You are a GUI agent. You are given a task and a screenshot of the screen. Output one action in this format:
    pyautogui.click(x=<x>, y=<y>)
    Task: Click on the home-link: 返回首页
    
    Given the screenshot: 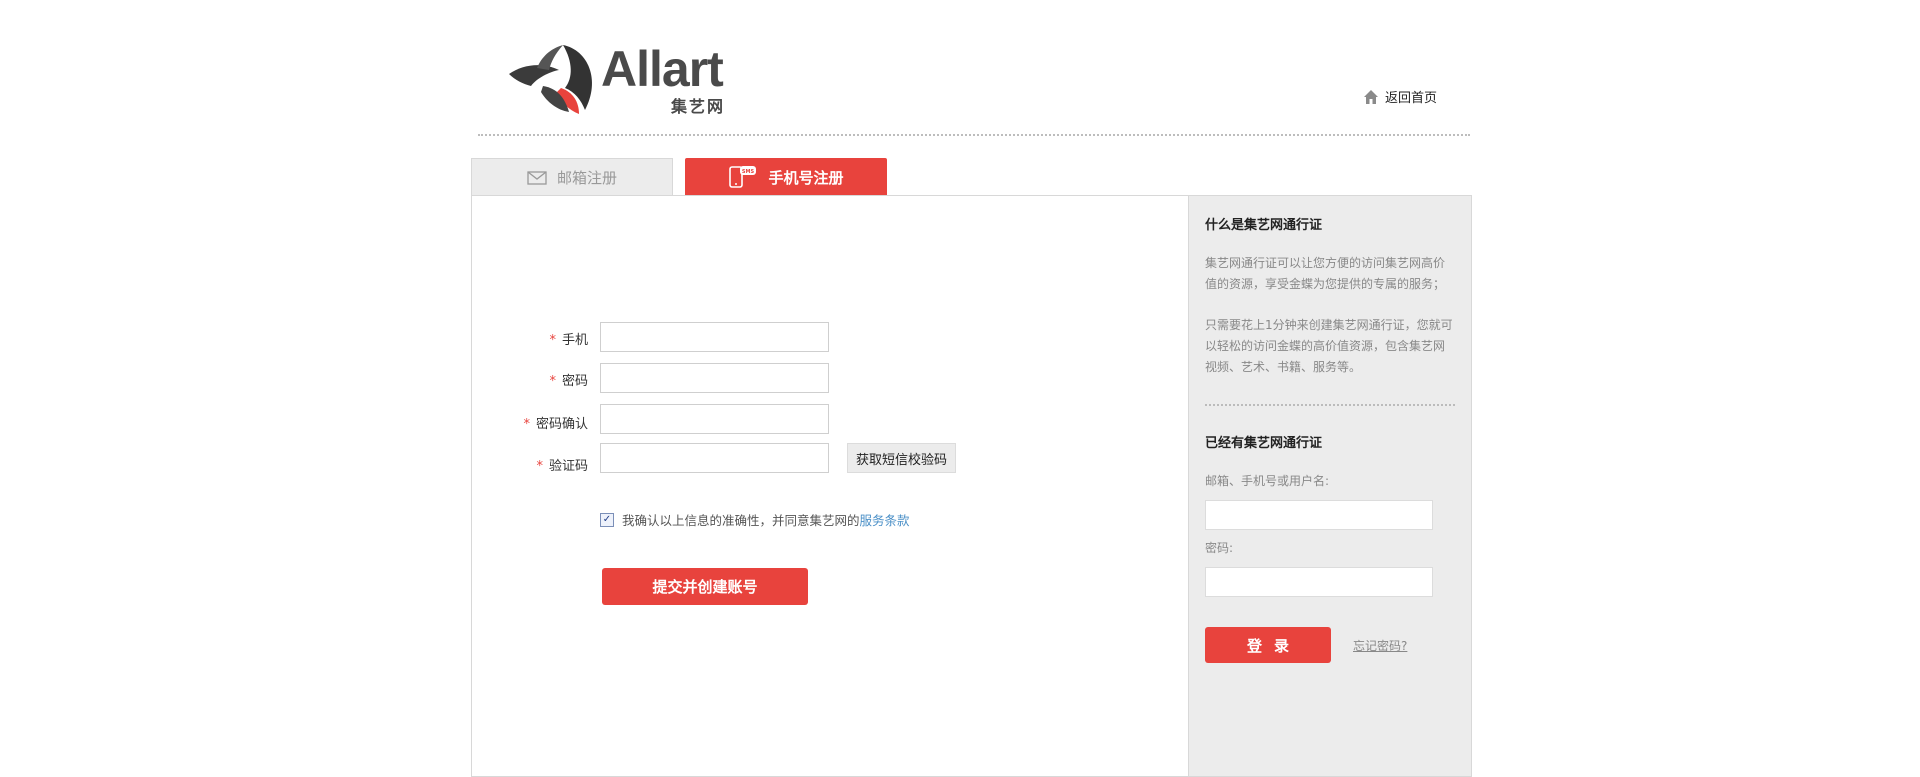 What is the action you would take?
    pyautogui.click(x=1399, y=96)
    